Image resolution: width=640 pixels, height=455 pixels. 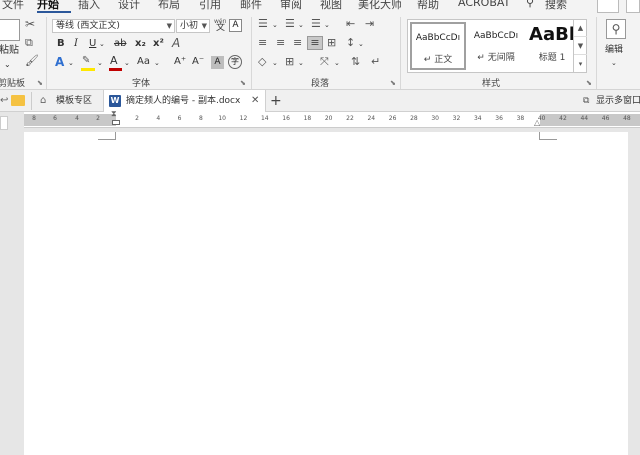 I want to click on paste-clipboard-icon, so click(x=10, y=30).